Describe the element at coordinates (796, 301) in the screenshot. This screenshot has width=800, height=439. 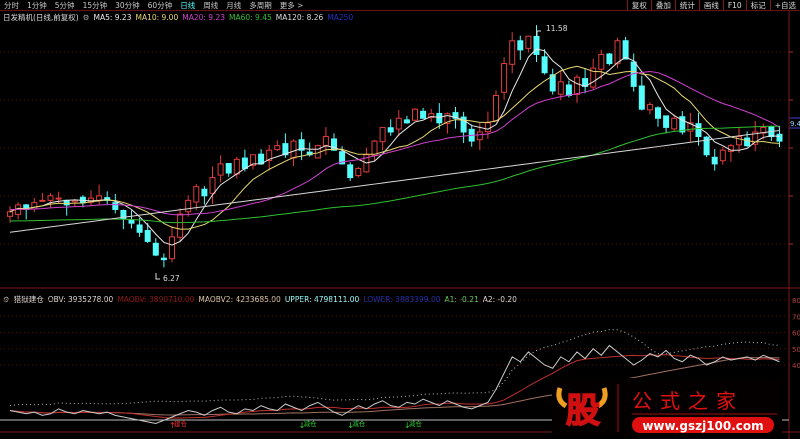
I see `indicator-y-tick: 80` at that location.